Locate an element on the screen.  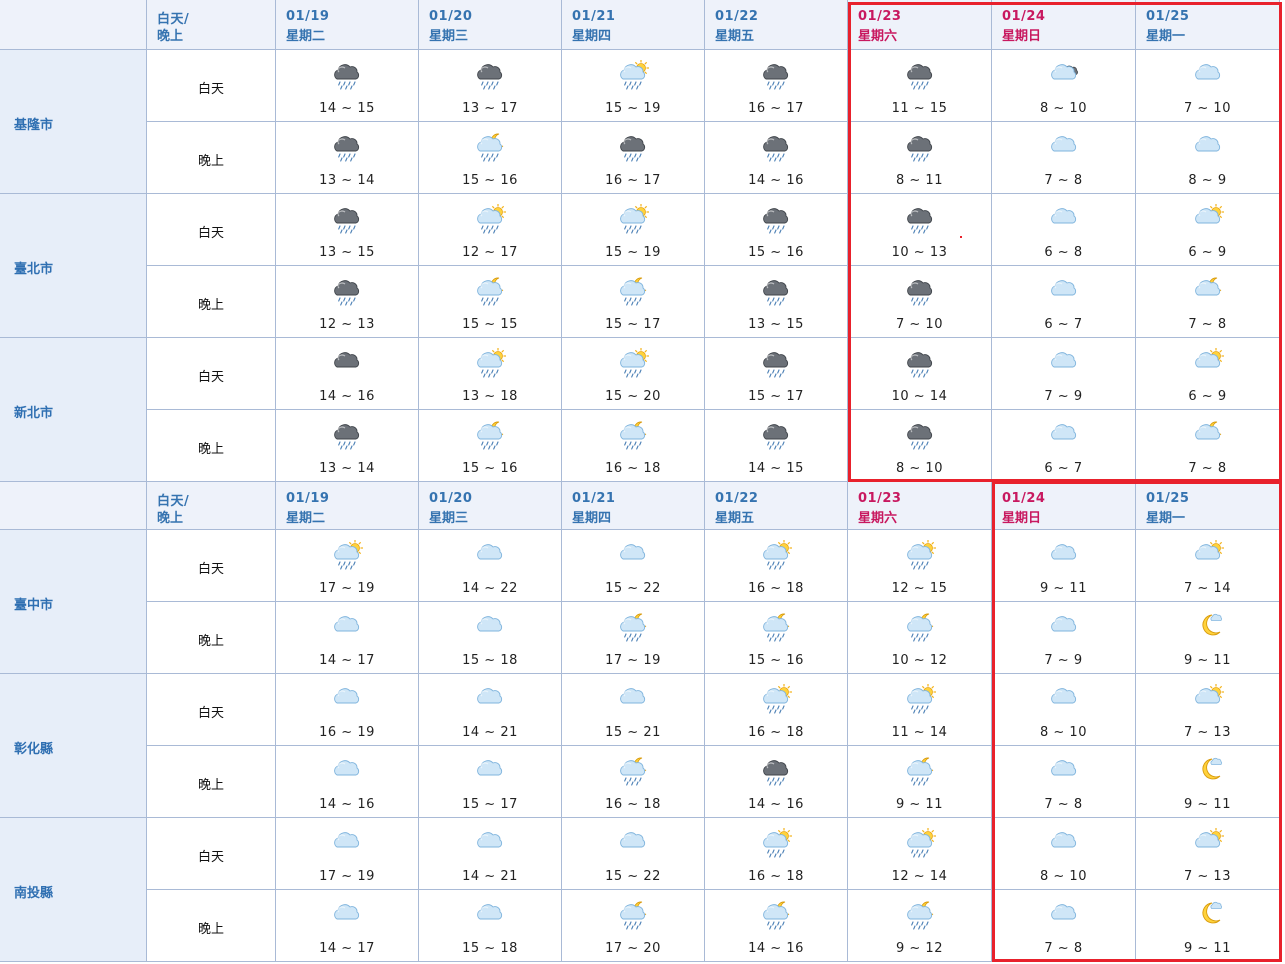
day-header: 01/20 星期三 is located at coordinates (490, 506).